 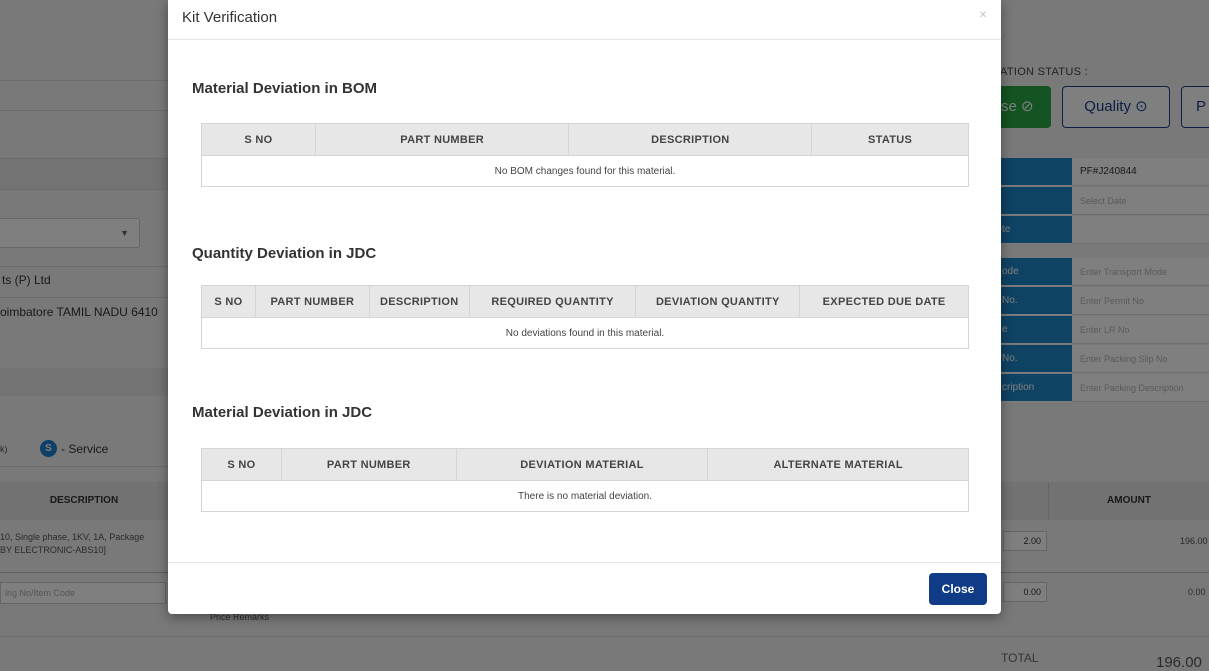 I want to click on modal-title: Kit Verification, so click(x=230, y=17).